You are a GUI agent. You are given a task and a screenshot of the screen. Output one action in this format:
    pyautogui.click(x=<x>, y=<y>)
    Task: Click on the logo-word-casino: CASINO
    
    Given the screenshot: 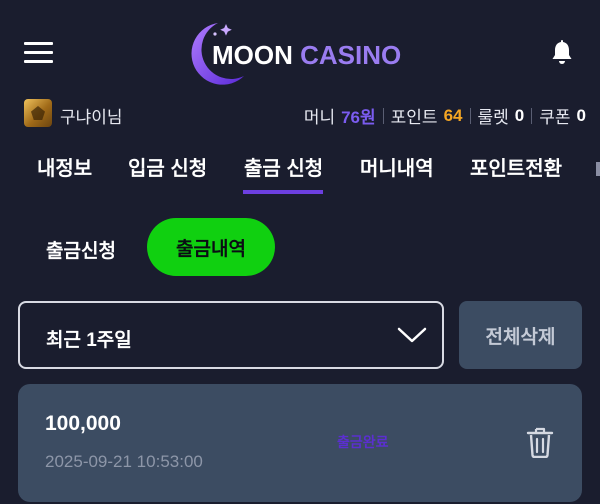 What is the action you would take?
    pyautogui.click(x=351, y=55)
    